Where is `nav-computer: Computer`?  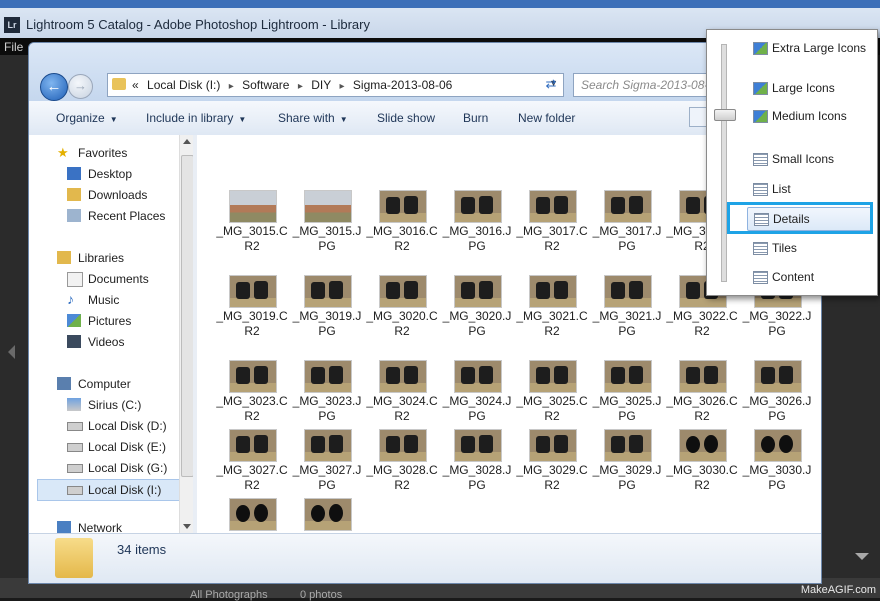 nav-computer: Computer is located at coordinates (109, 384).